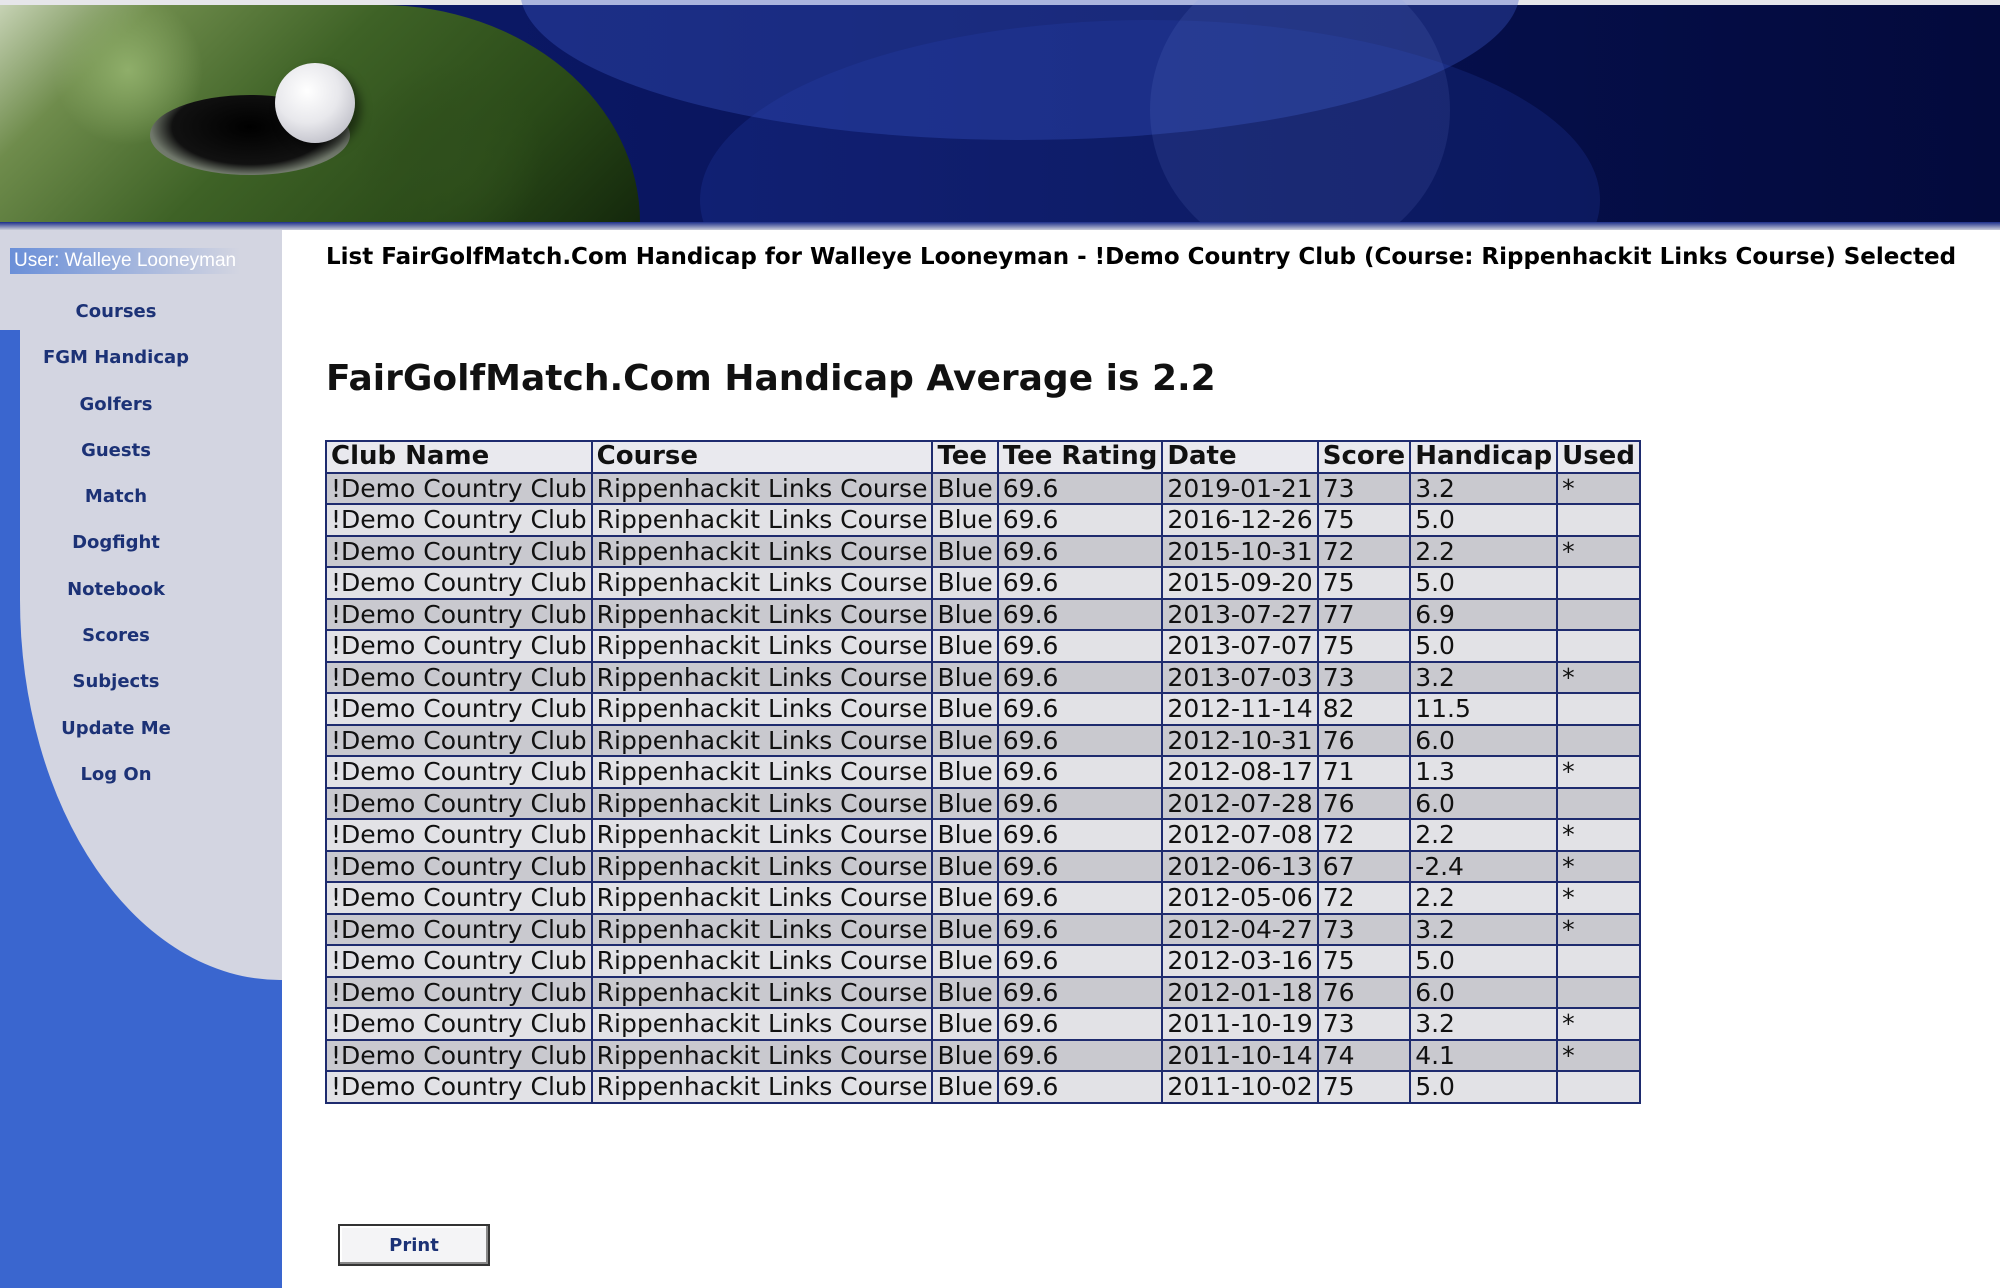 This screenshot has width=2000, height=1288. What do you see at coordinates (1364, 772) in the screenshot?
I see `cell-score: 71` at bounding box center [1364, 772].